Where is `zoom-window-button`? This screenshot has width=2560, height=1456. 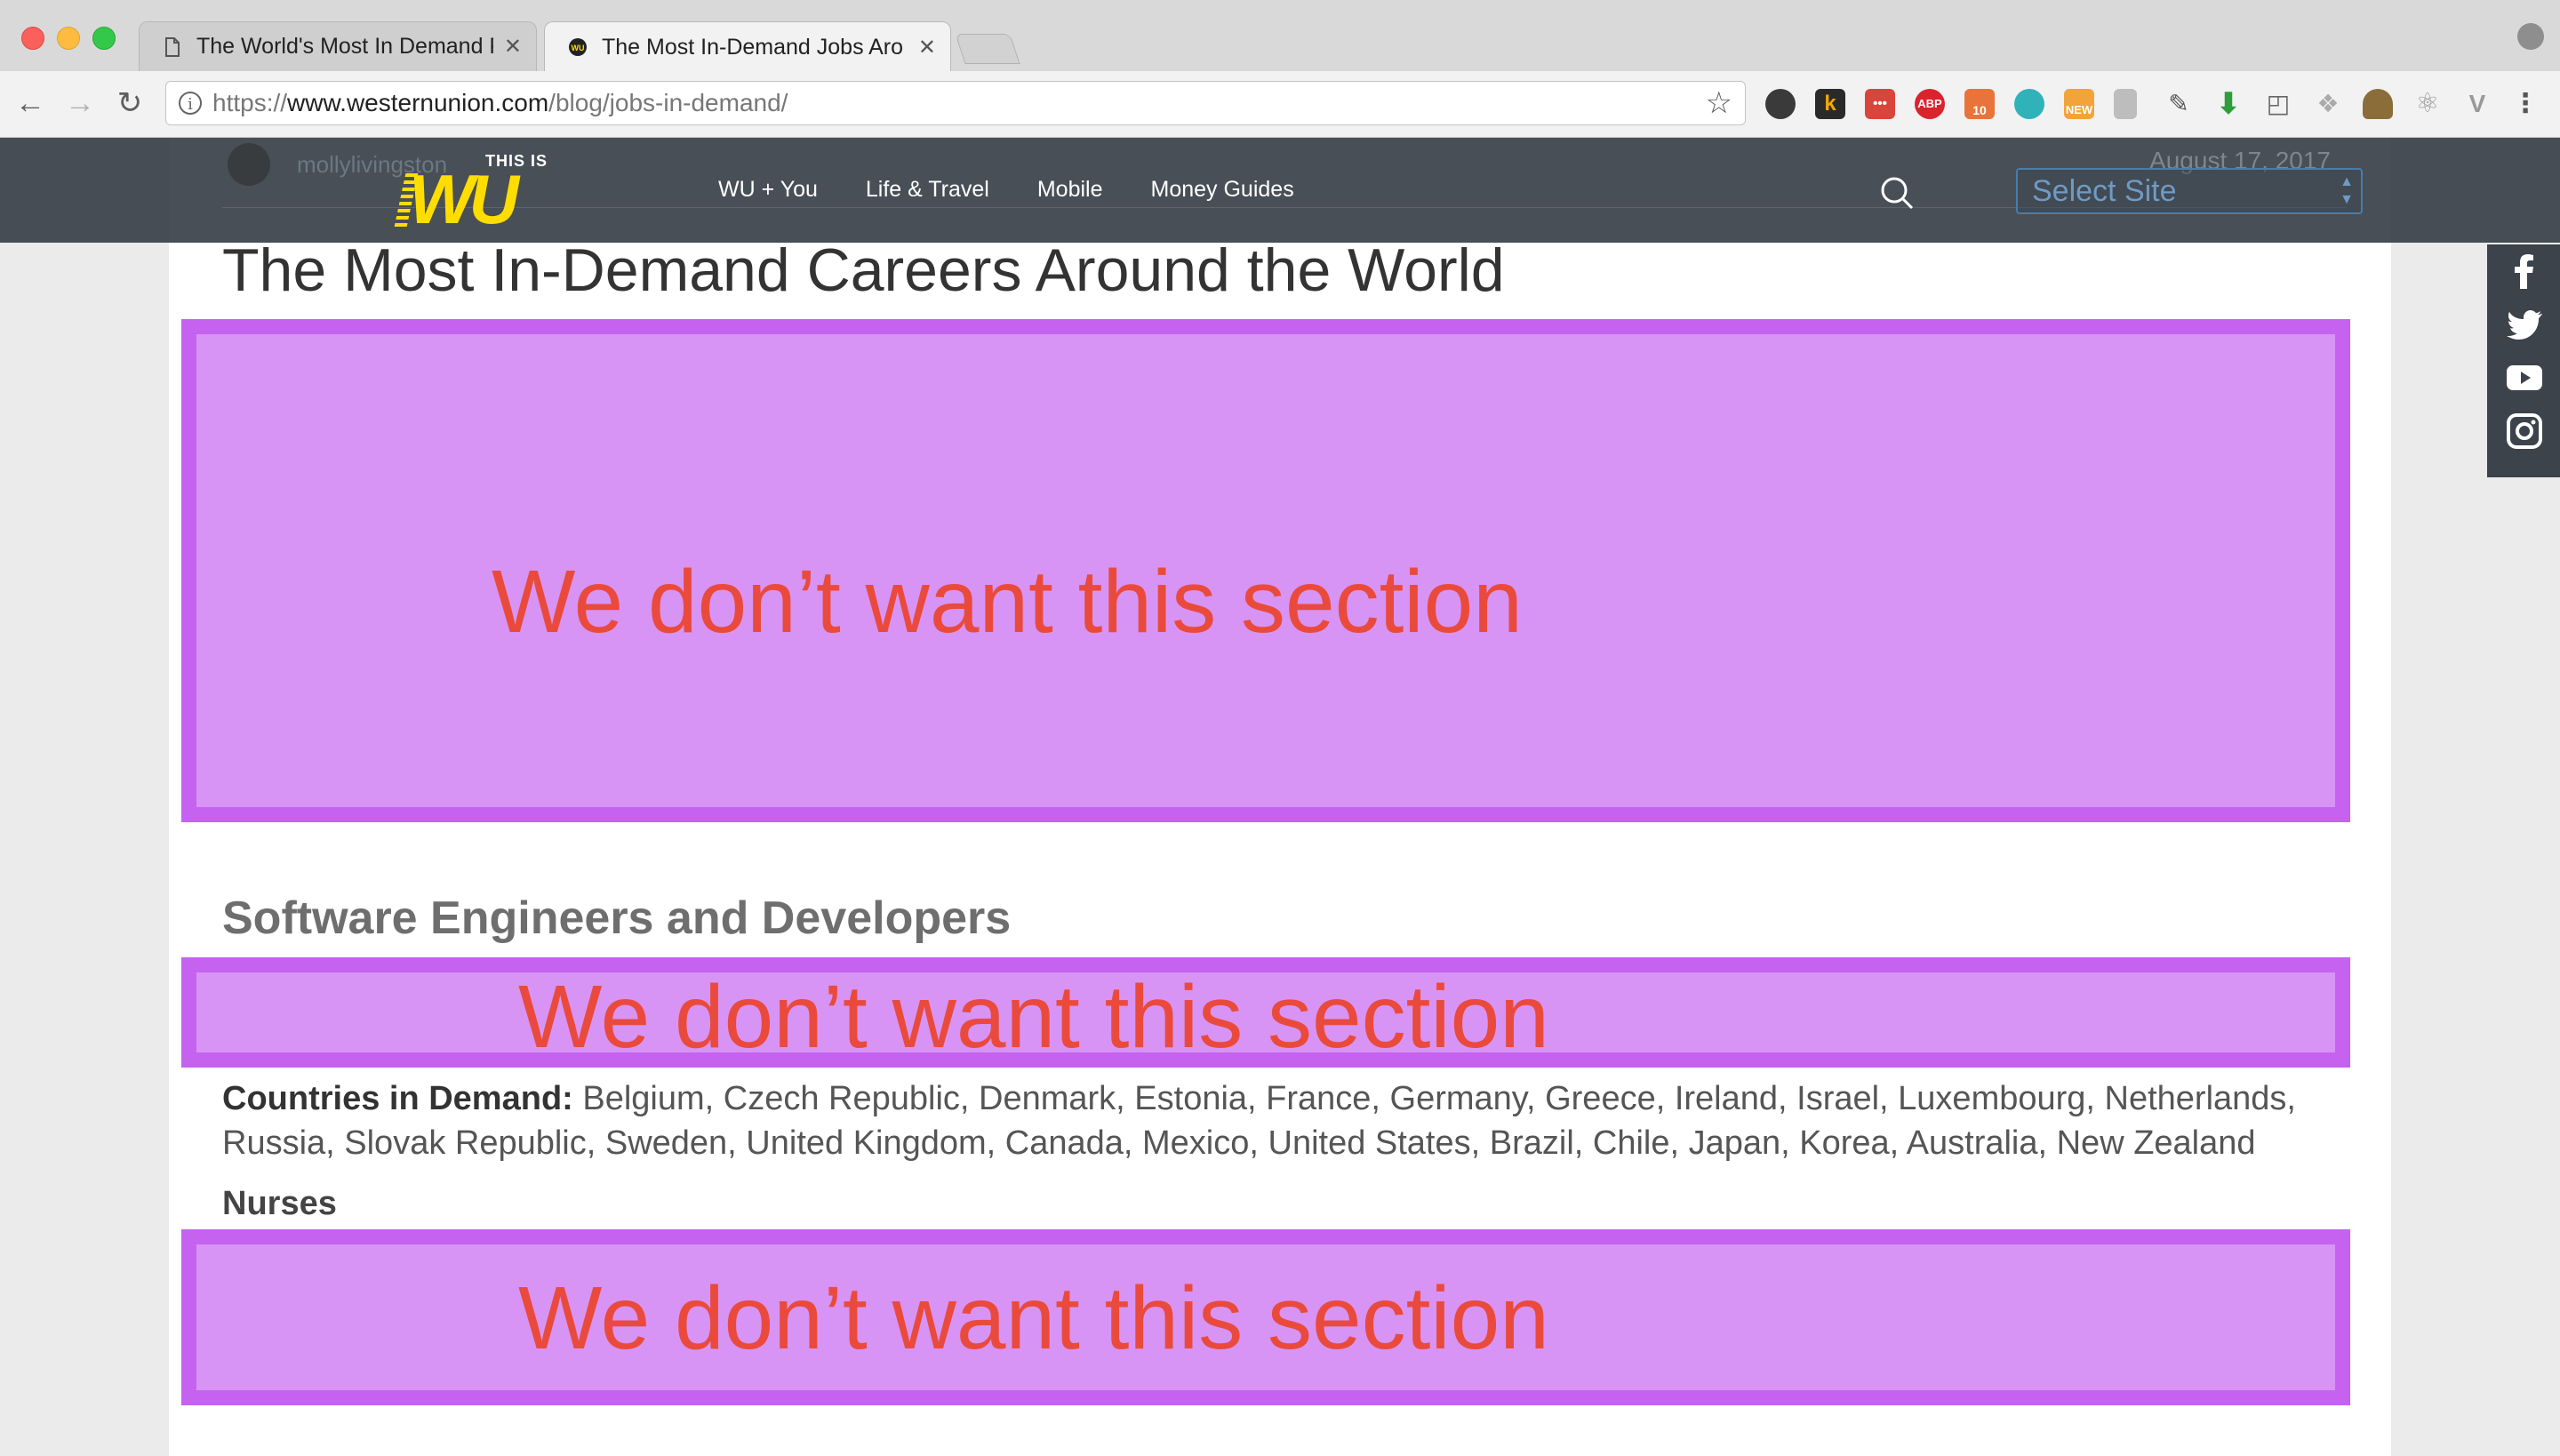 zoom-window-button is located at coordinates (104, 38).